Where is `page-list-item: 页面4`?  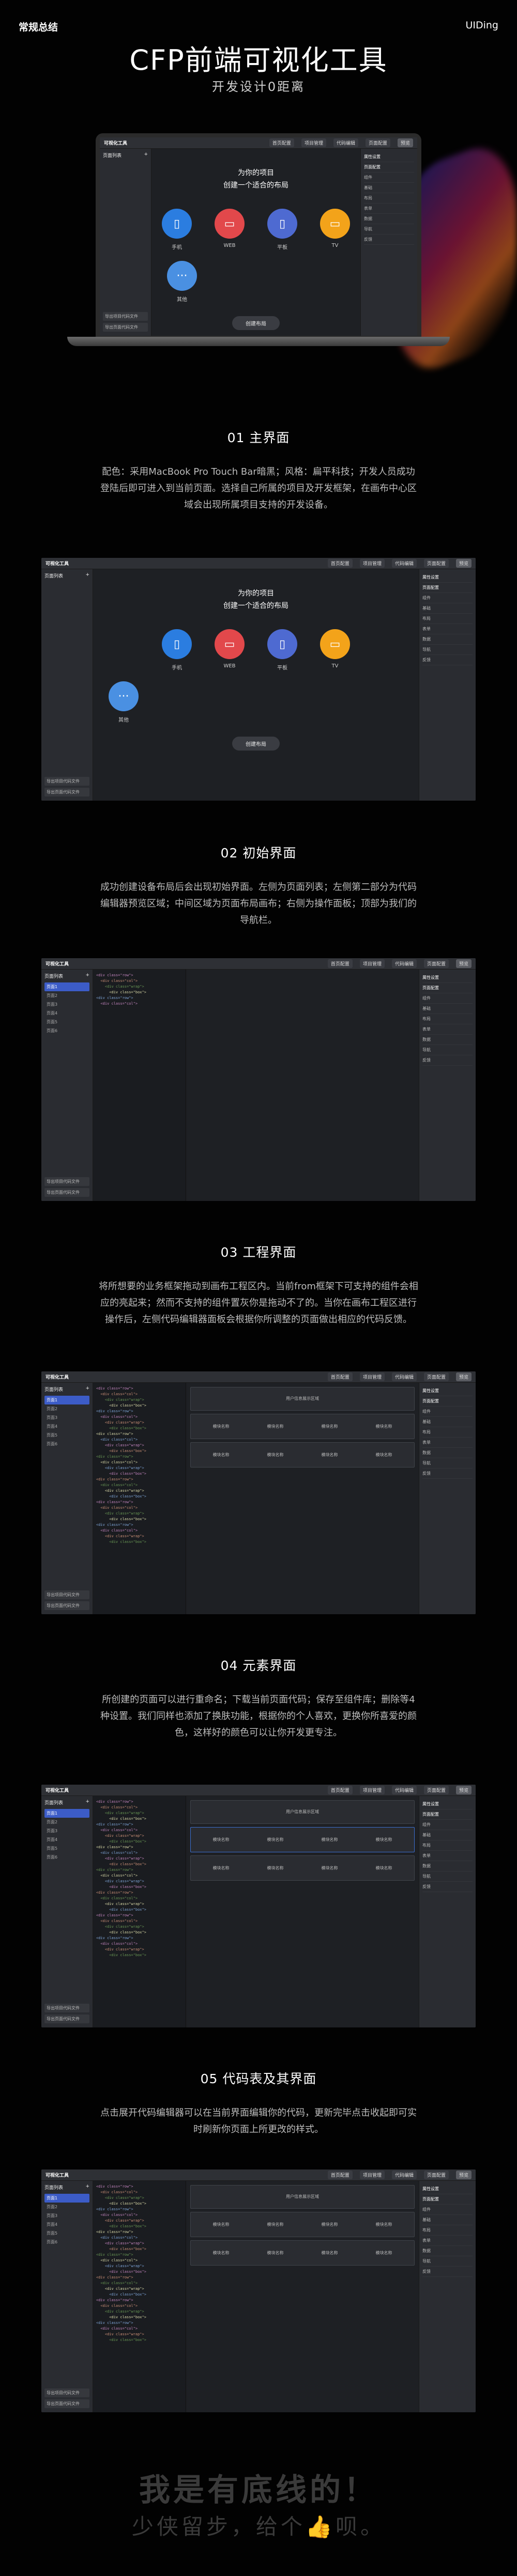 page-list-item: 页面4 is located at coordinates (67, 2224).